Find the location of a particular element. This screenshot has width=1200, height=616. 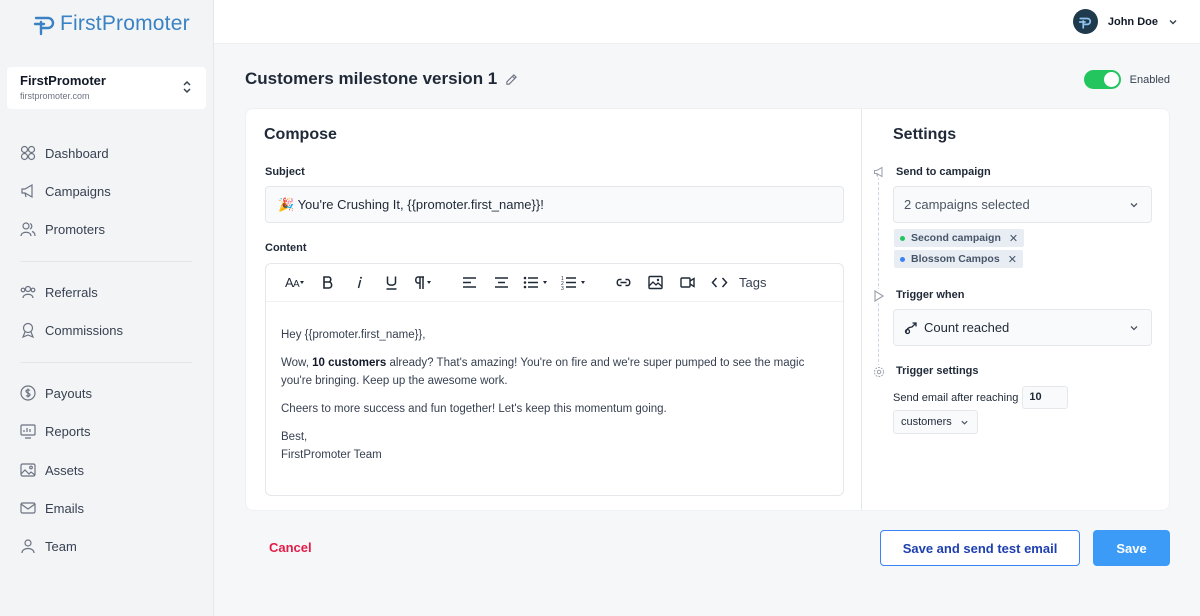

sidebar-item-emails: Emails is located at coordinates (52, 508).